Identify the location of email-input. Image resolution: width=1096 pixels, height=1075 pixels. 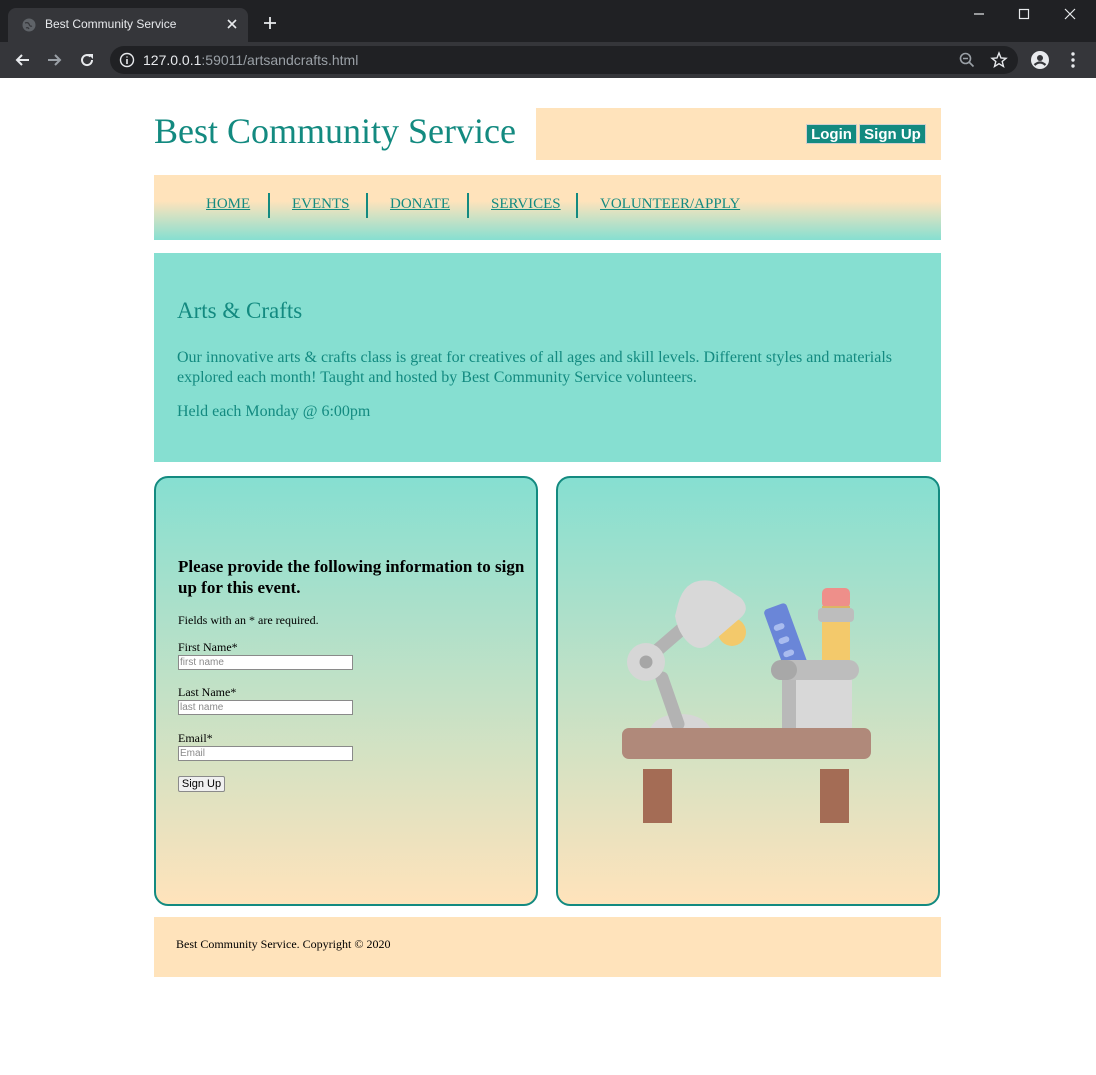
(265, 753).